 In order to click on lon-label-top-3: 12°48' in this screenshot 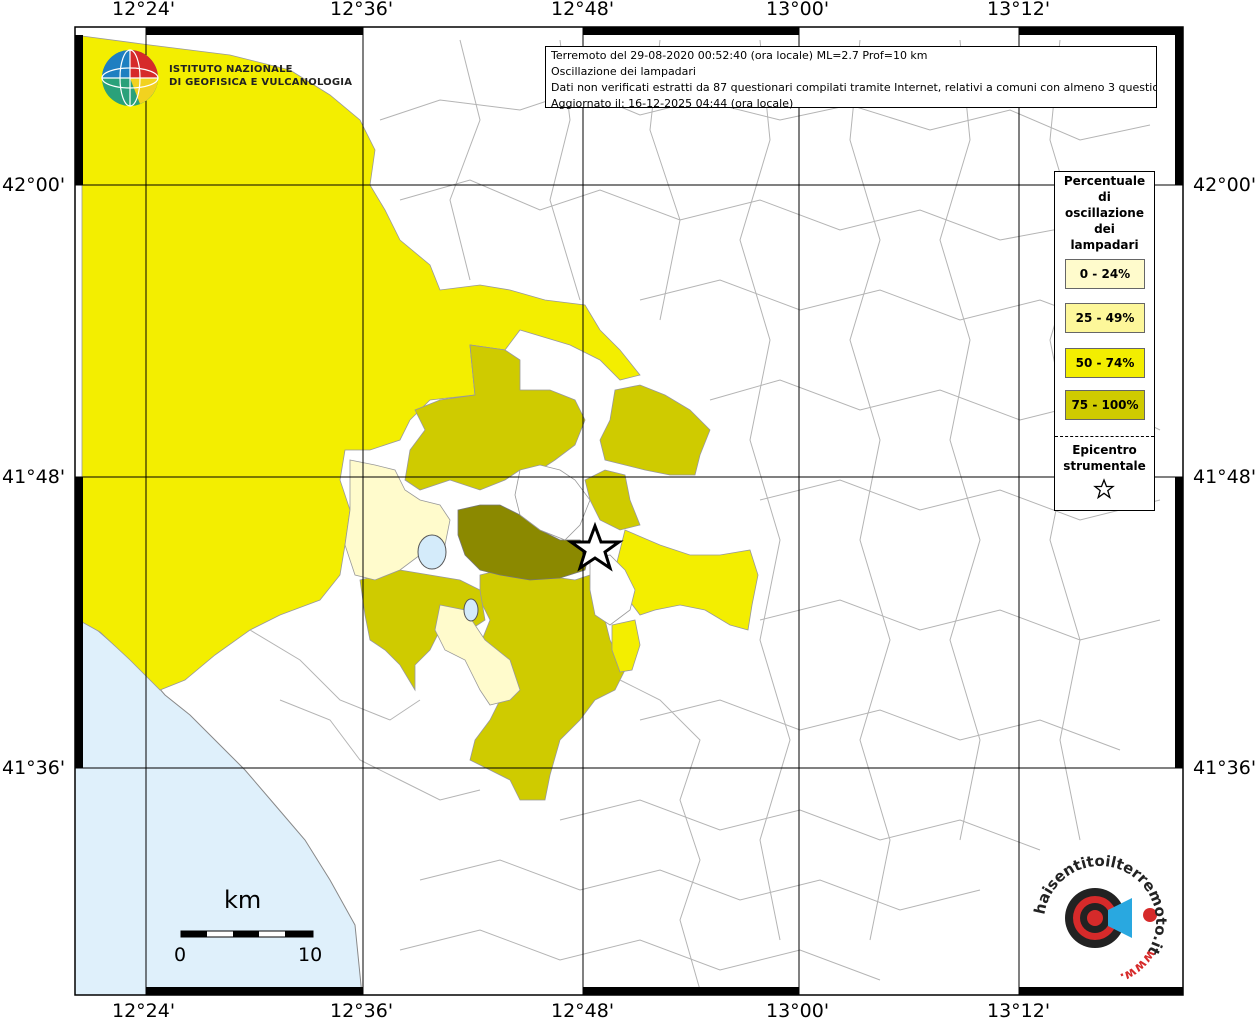, I will do `click(583, 10)`.